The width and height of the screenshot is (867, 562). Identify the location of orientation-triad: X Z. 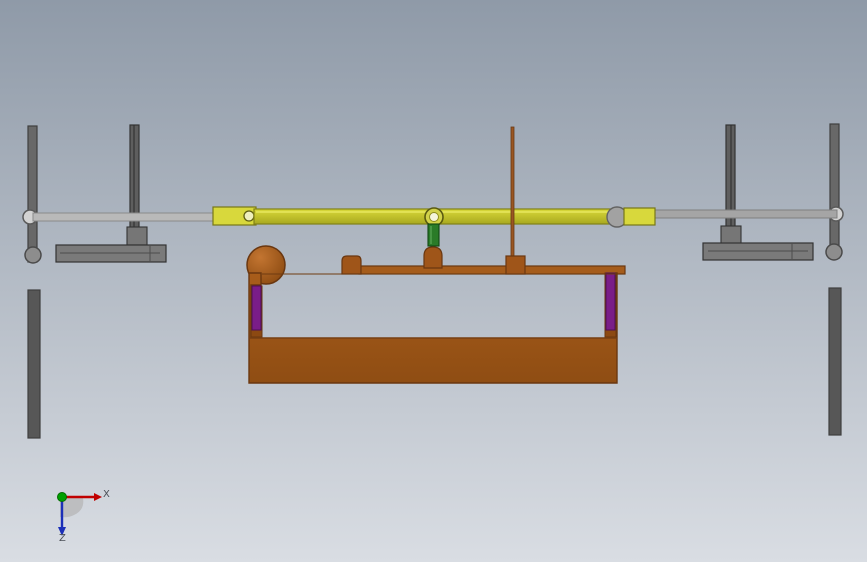
(83, 516).